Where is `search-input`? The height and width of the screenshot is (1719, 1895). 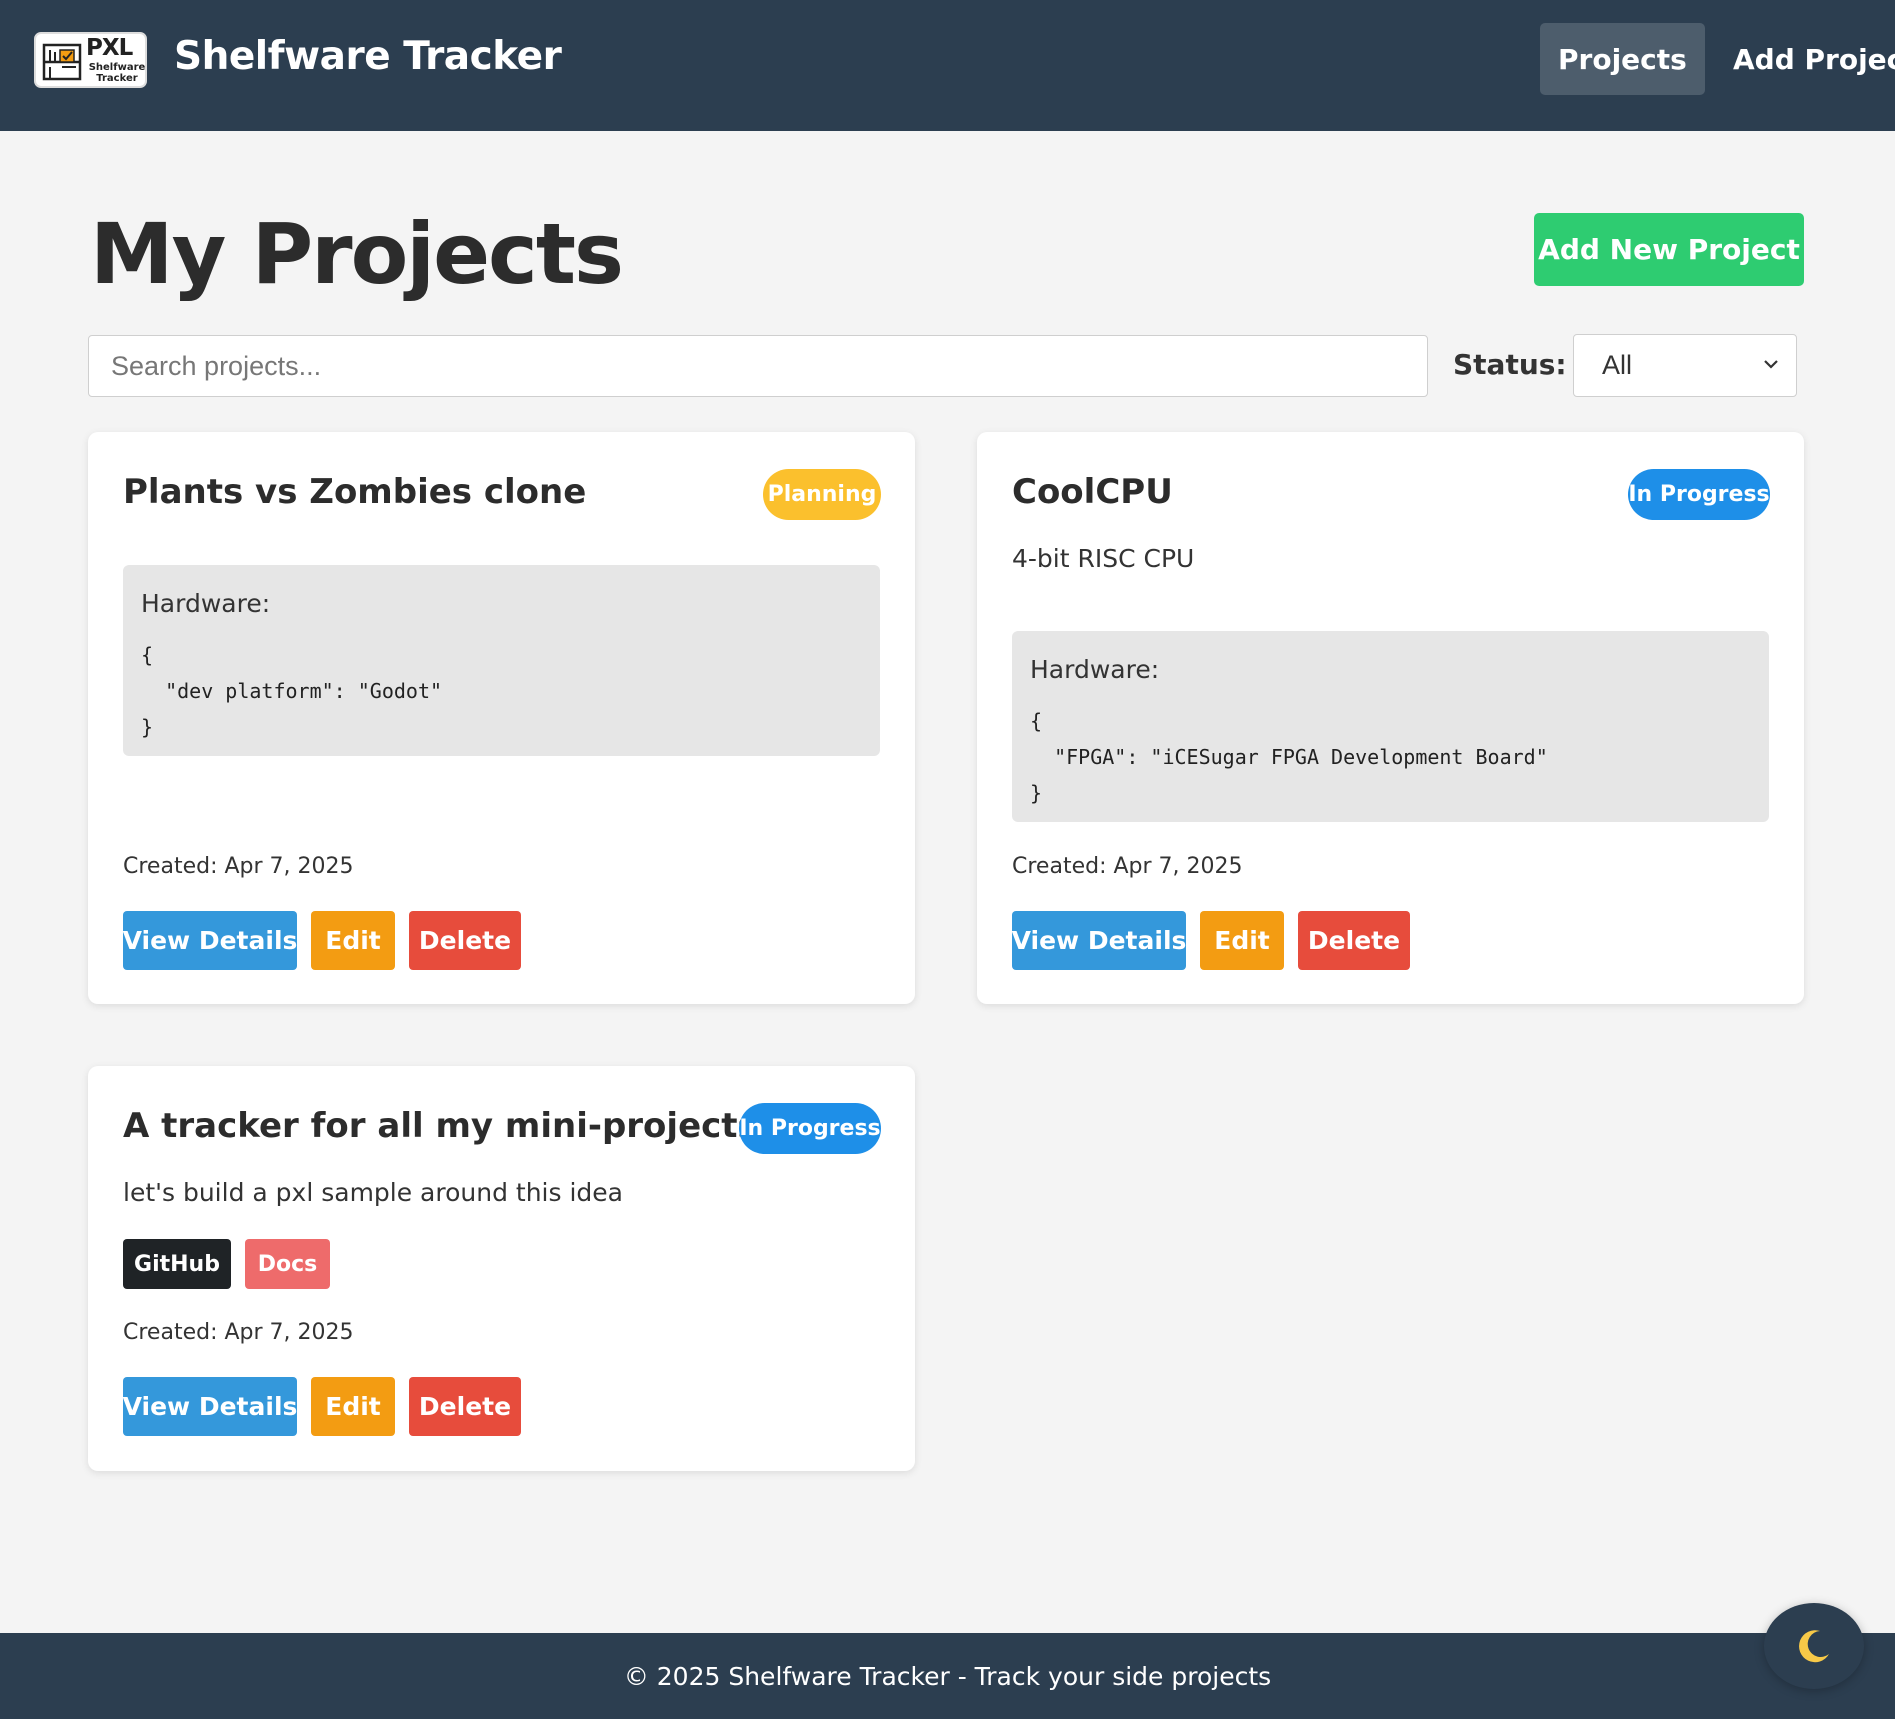
search-input is located at coordinates (758, 366).